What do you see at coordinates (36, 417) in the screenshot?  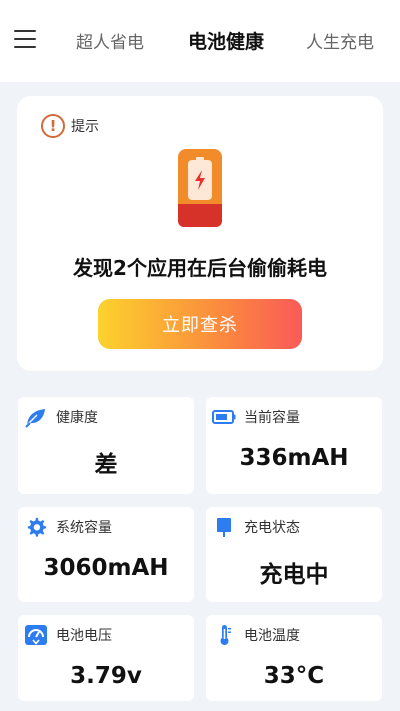 I see `leaf-icon` at bounding box center [36, 417].